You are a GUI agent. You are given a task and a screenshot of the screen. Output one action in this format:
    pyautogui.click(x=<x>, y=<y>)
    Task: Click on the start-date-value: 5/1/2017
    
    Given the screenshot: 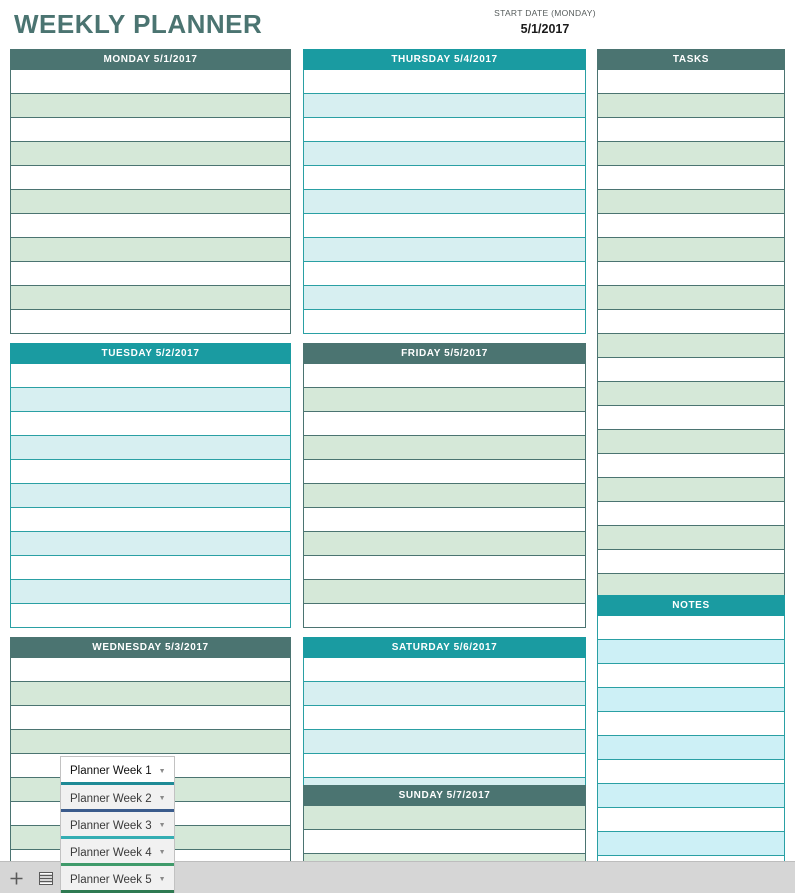 What is the action you would take?
    pyautogui.click(x=545, y=29)
    